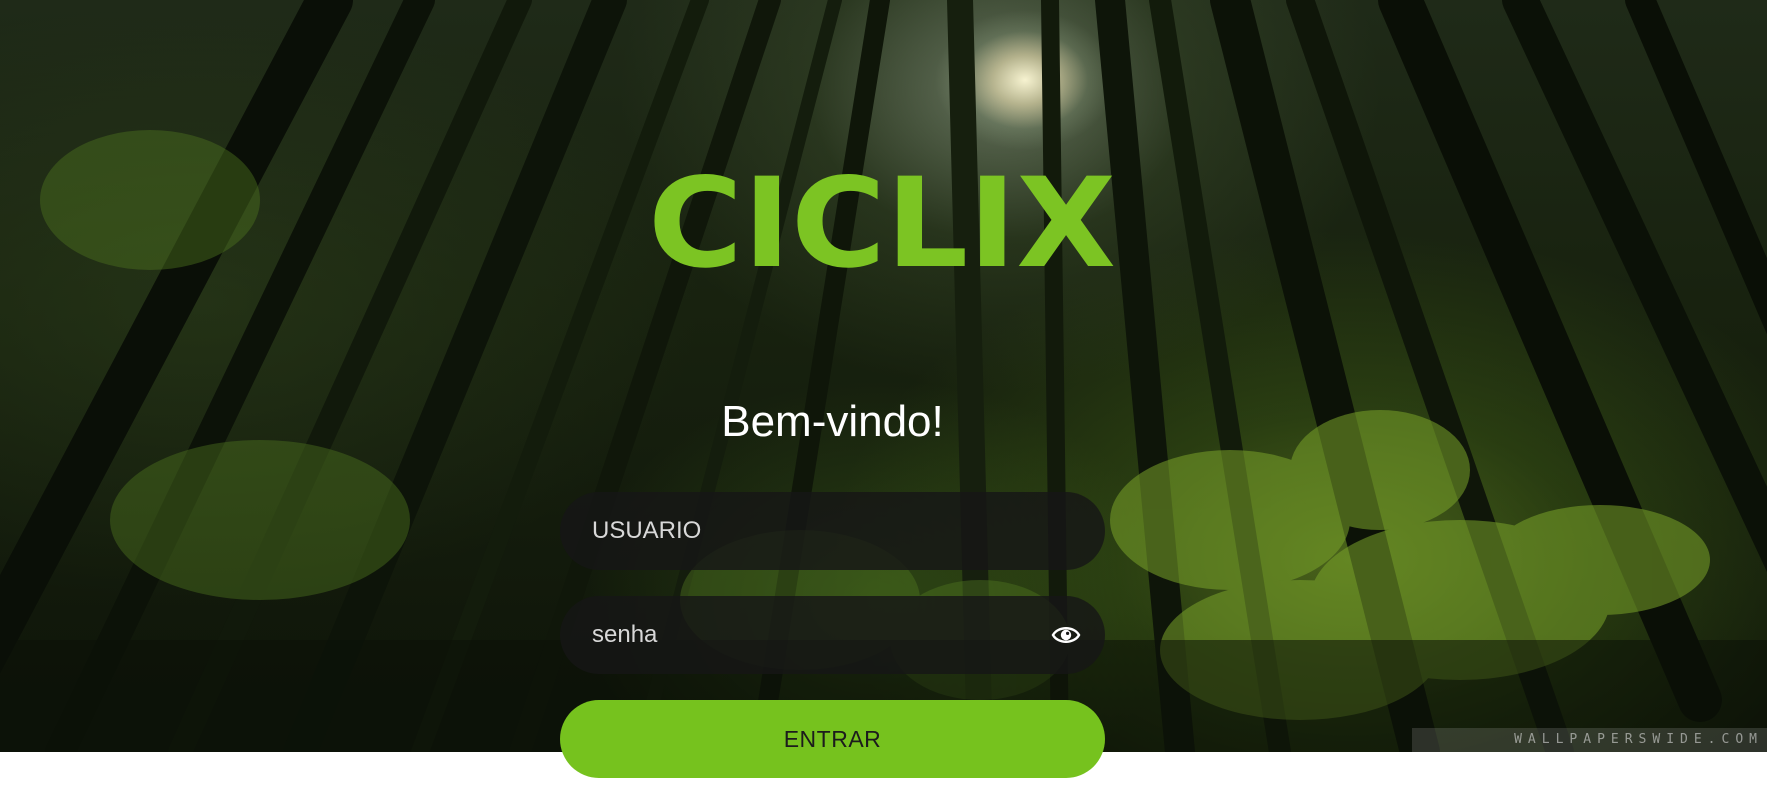  Describe the element at coordinates (832, 421) in the screenshot. I see `welcome-heading: Bem-vindo!` at that location.